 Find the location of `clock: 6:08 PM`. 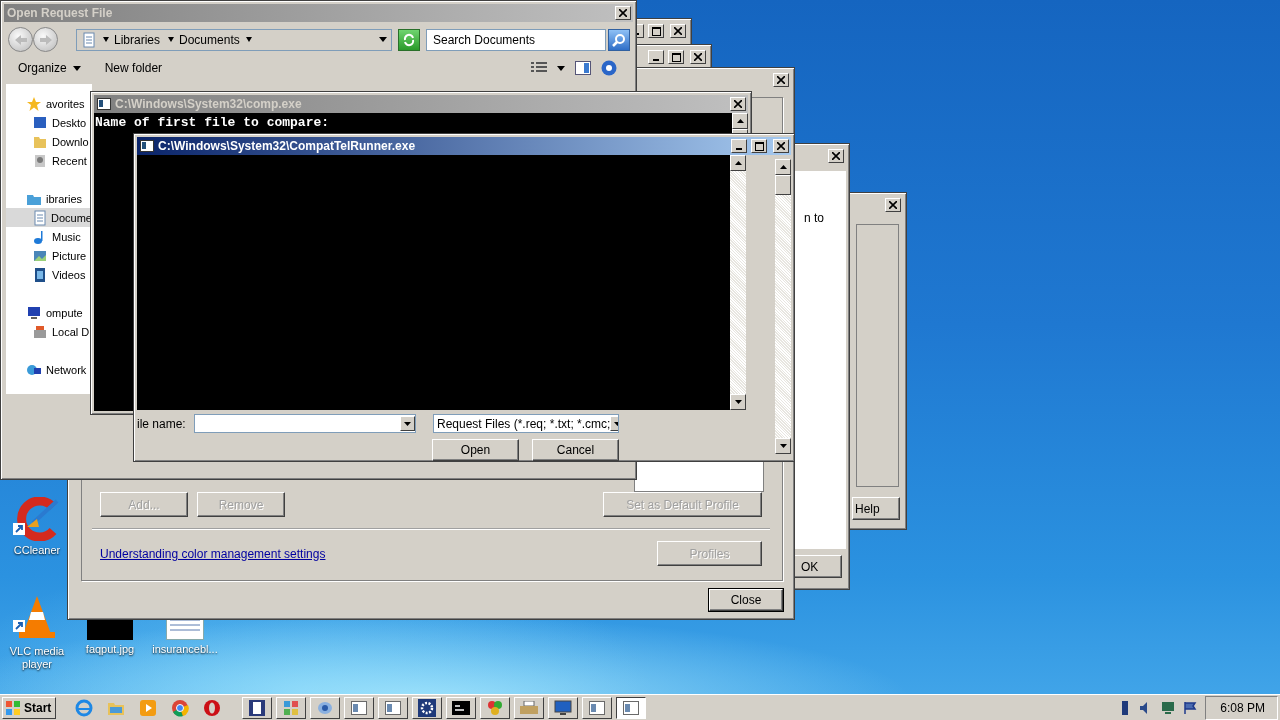

clock: 6:08 PM is located at coordinates (1241, 707).